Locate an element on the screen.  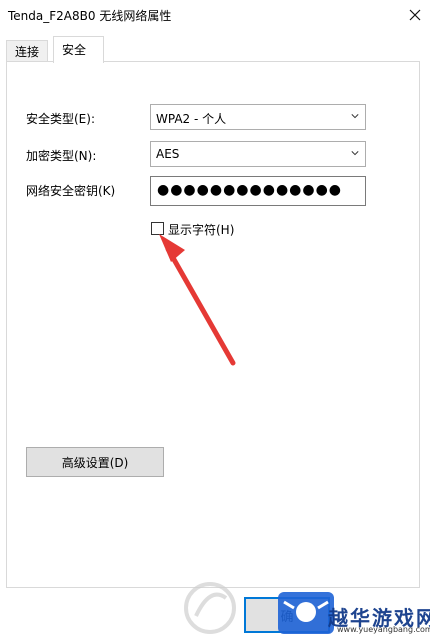
tab-strip: 连接 安全 is located at coordinates (215, 49).